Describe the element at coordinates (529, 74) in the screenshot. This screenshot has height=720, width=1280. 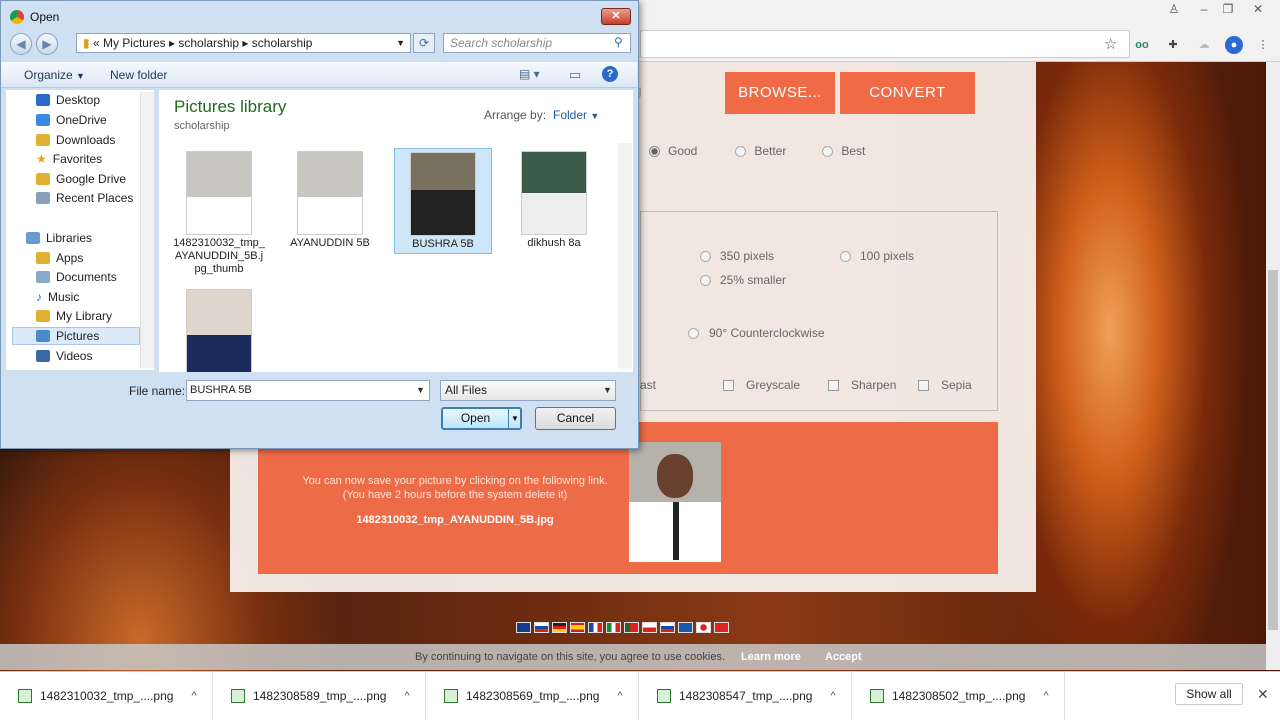
I see `view-options-icon: ▤ ▾` at that location.